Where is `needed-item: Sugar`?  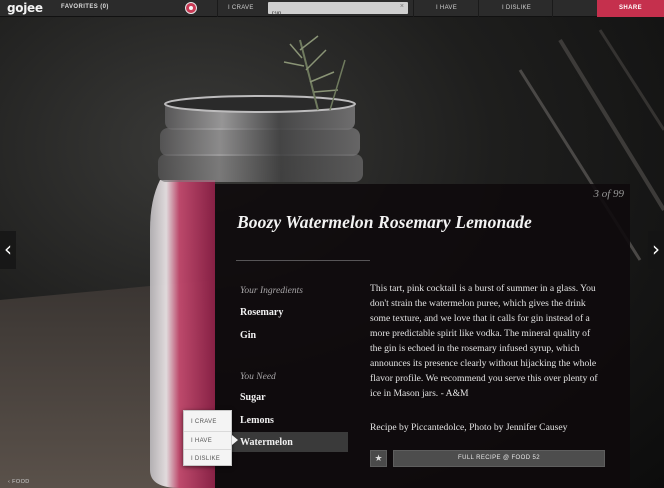 needed-item: Sugar is located at coordinates (253, 397).